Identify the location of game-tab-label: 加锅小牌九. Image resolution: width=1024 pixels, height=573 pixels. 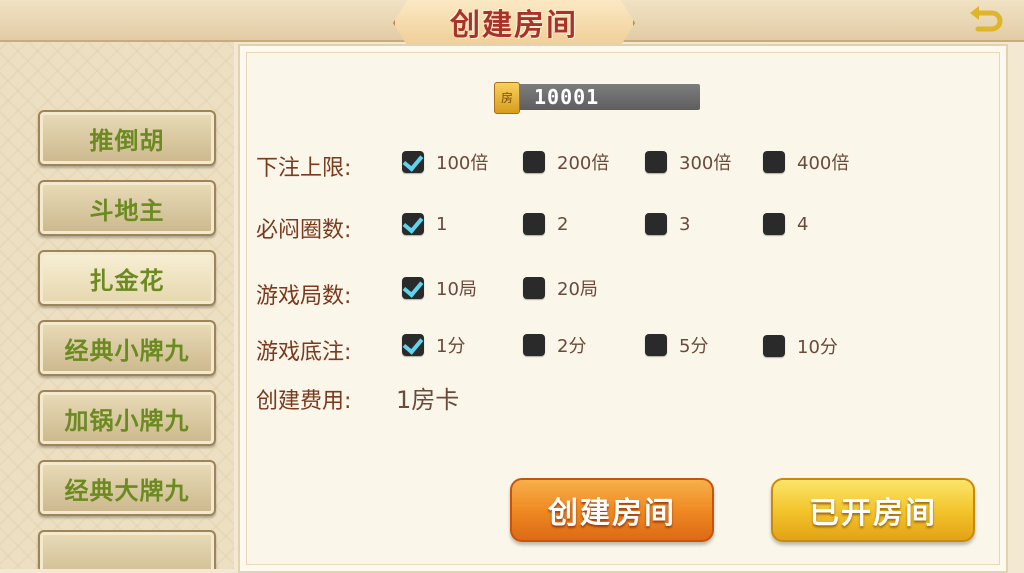
(127, 420).